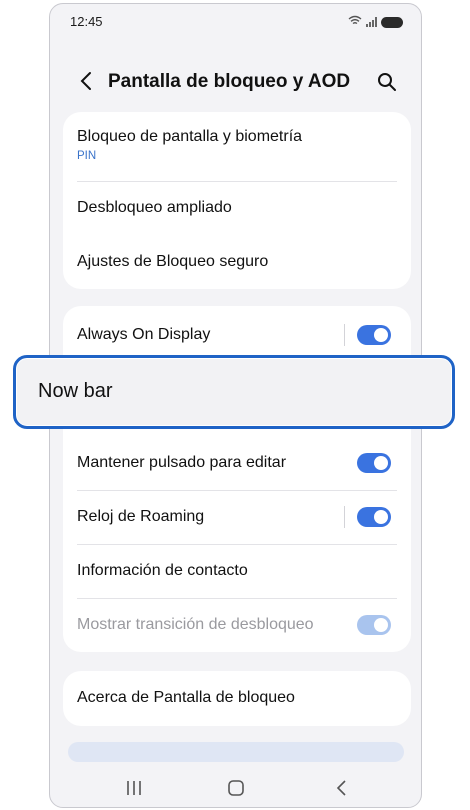  I want to click on signal-icon, so click(371, 22).